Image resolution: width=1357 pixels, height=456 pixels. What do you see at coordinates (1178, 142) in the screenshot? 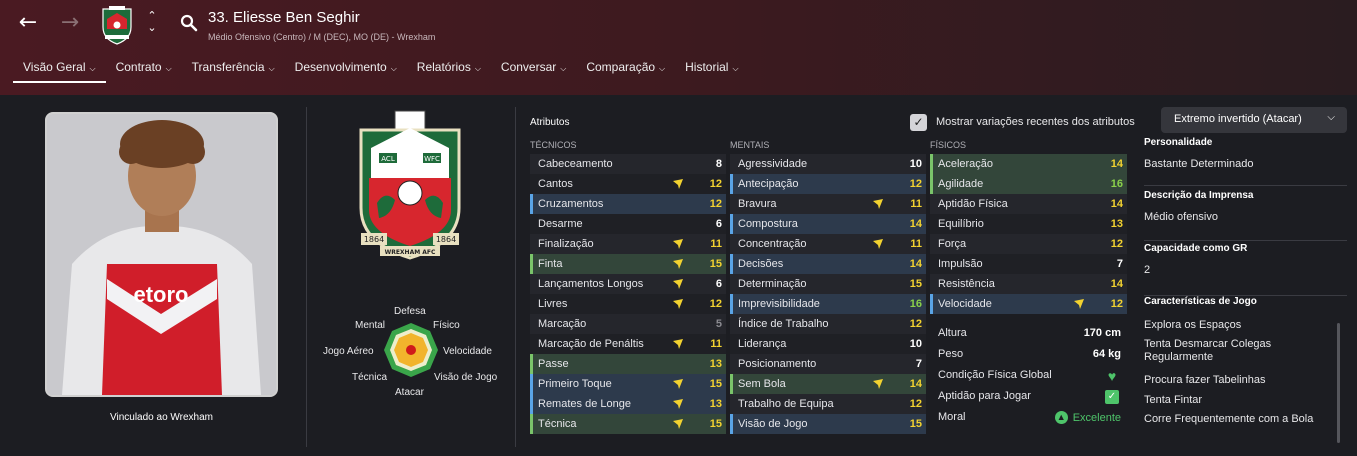
I see `personality-heading: Personalidade` at bounding box center [1178, 142].